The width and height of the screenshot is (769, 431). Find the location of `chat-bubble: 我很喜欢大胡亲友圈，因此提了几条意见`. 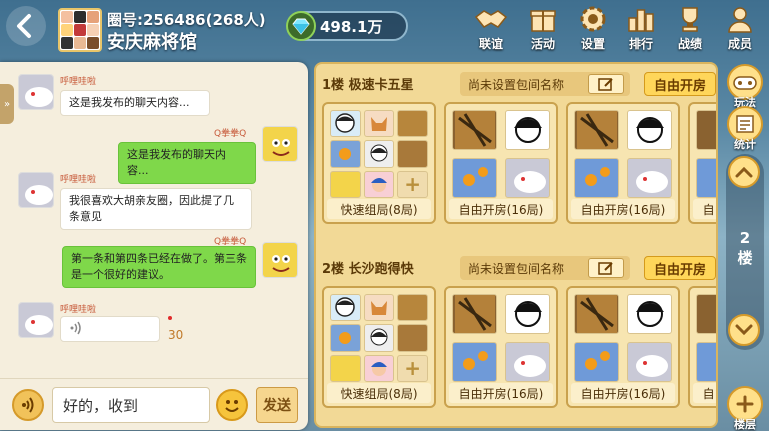

chat-bubble: 我很喜欢大胡亲友圈，因此提了几条意见 is located at coordinates (156, 209).